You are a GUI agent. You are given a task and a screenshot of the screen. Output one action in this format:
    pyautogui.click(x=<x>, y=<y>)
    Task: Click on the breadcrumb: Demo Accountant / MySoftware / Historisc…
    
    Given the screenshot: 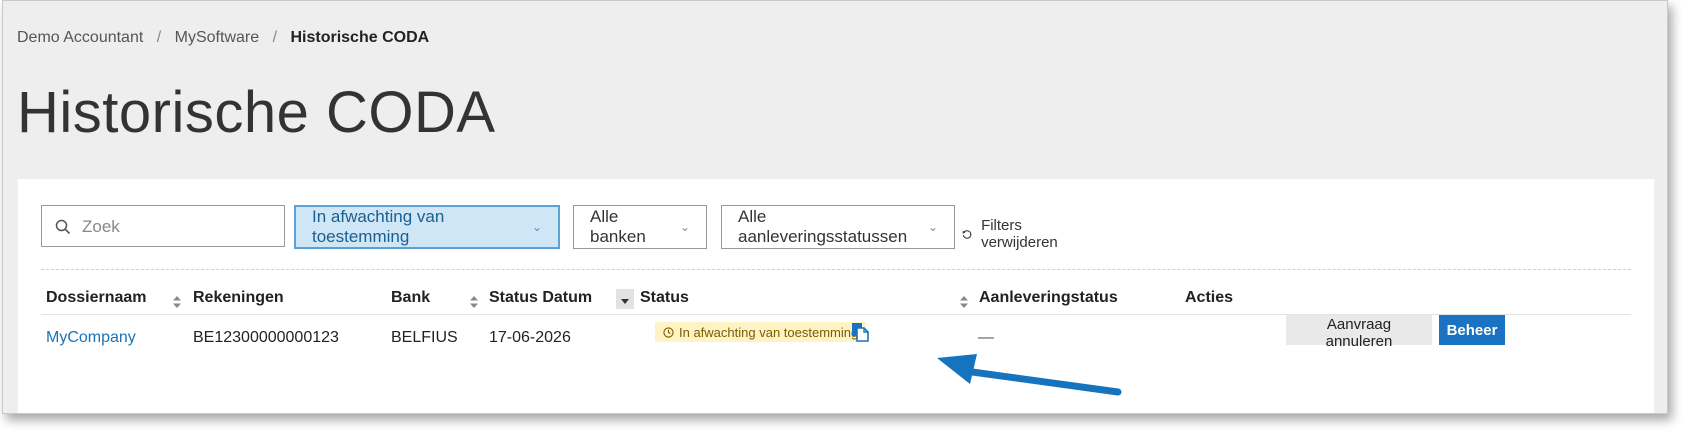 What is the action you would take?
    pyautogui.click(x=223, y=38)
    